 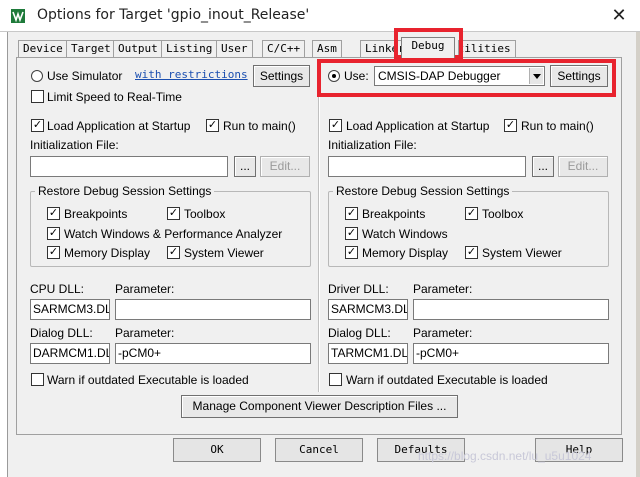 What do you see at coordinates (471, 213) in the screenshot?
I see `right-toolbox-checkbox: ✓` at bounding box center [471, 213].